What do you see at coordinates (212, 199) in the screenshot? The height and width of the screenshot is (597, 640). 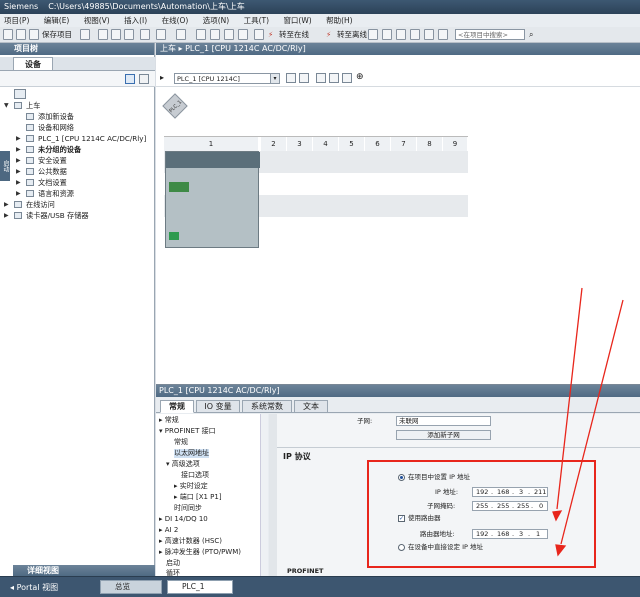 I see `plc-module` at bounding box center [212, 199].